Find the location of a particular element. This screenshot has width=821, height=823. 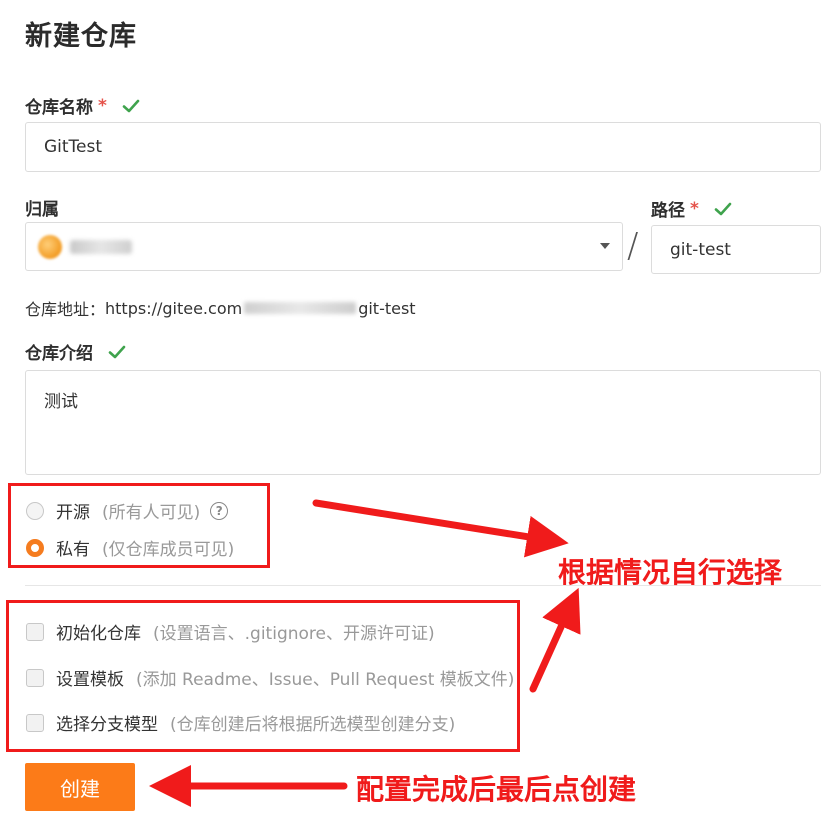

arrow-to-choose is located at coordinates (440, 528).